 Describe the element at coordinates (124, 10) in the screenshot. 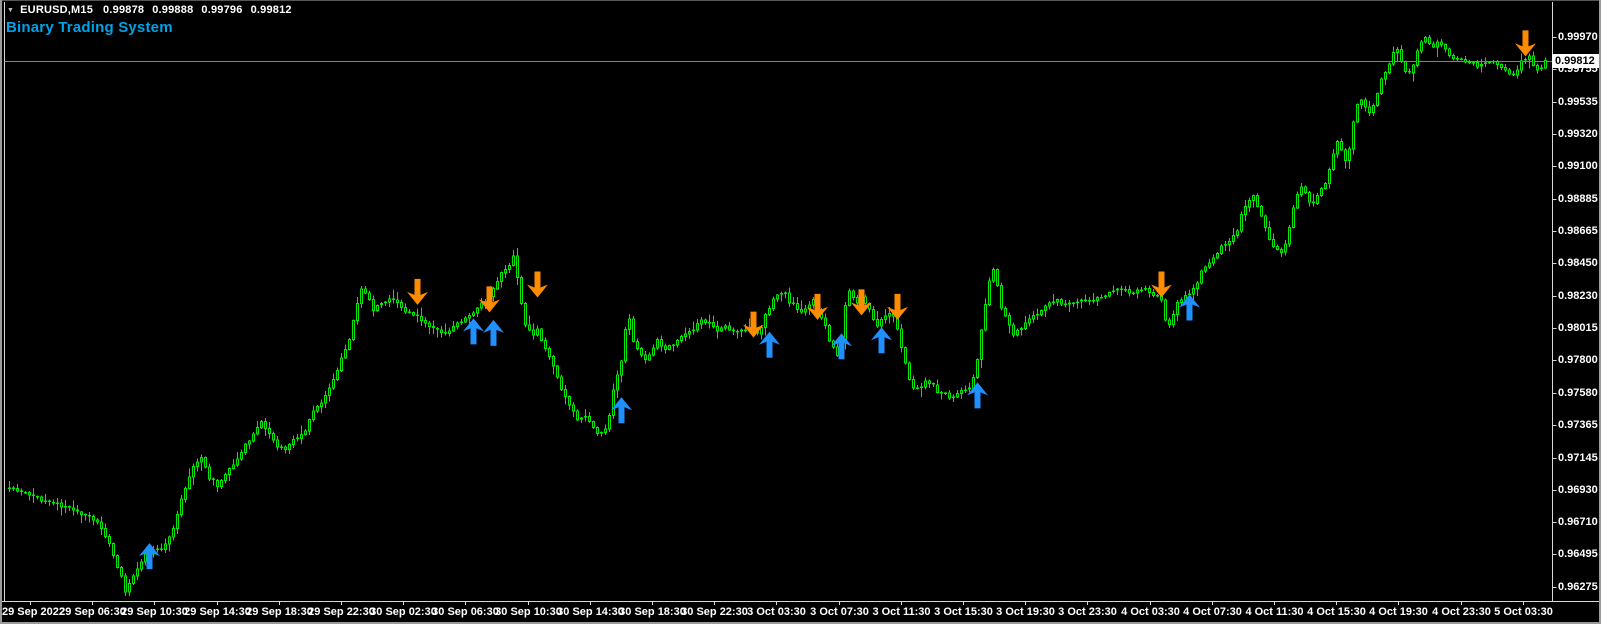

I see `quote-open: 0.99878` at that location.